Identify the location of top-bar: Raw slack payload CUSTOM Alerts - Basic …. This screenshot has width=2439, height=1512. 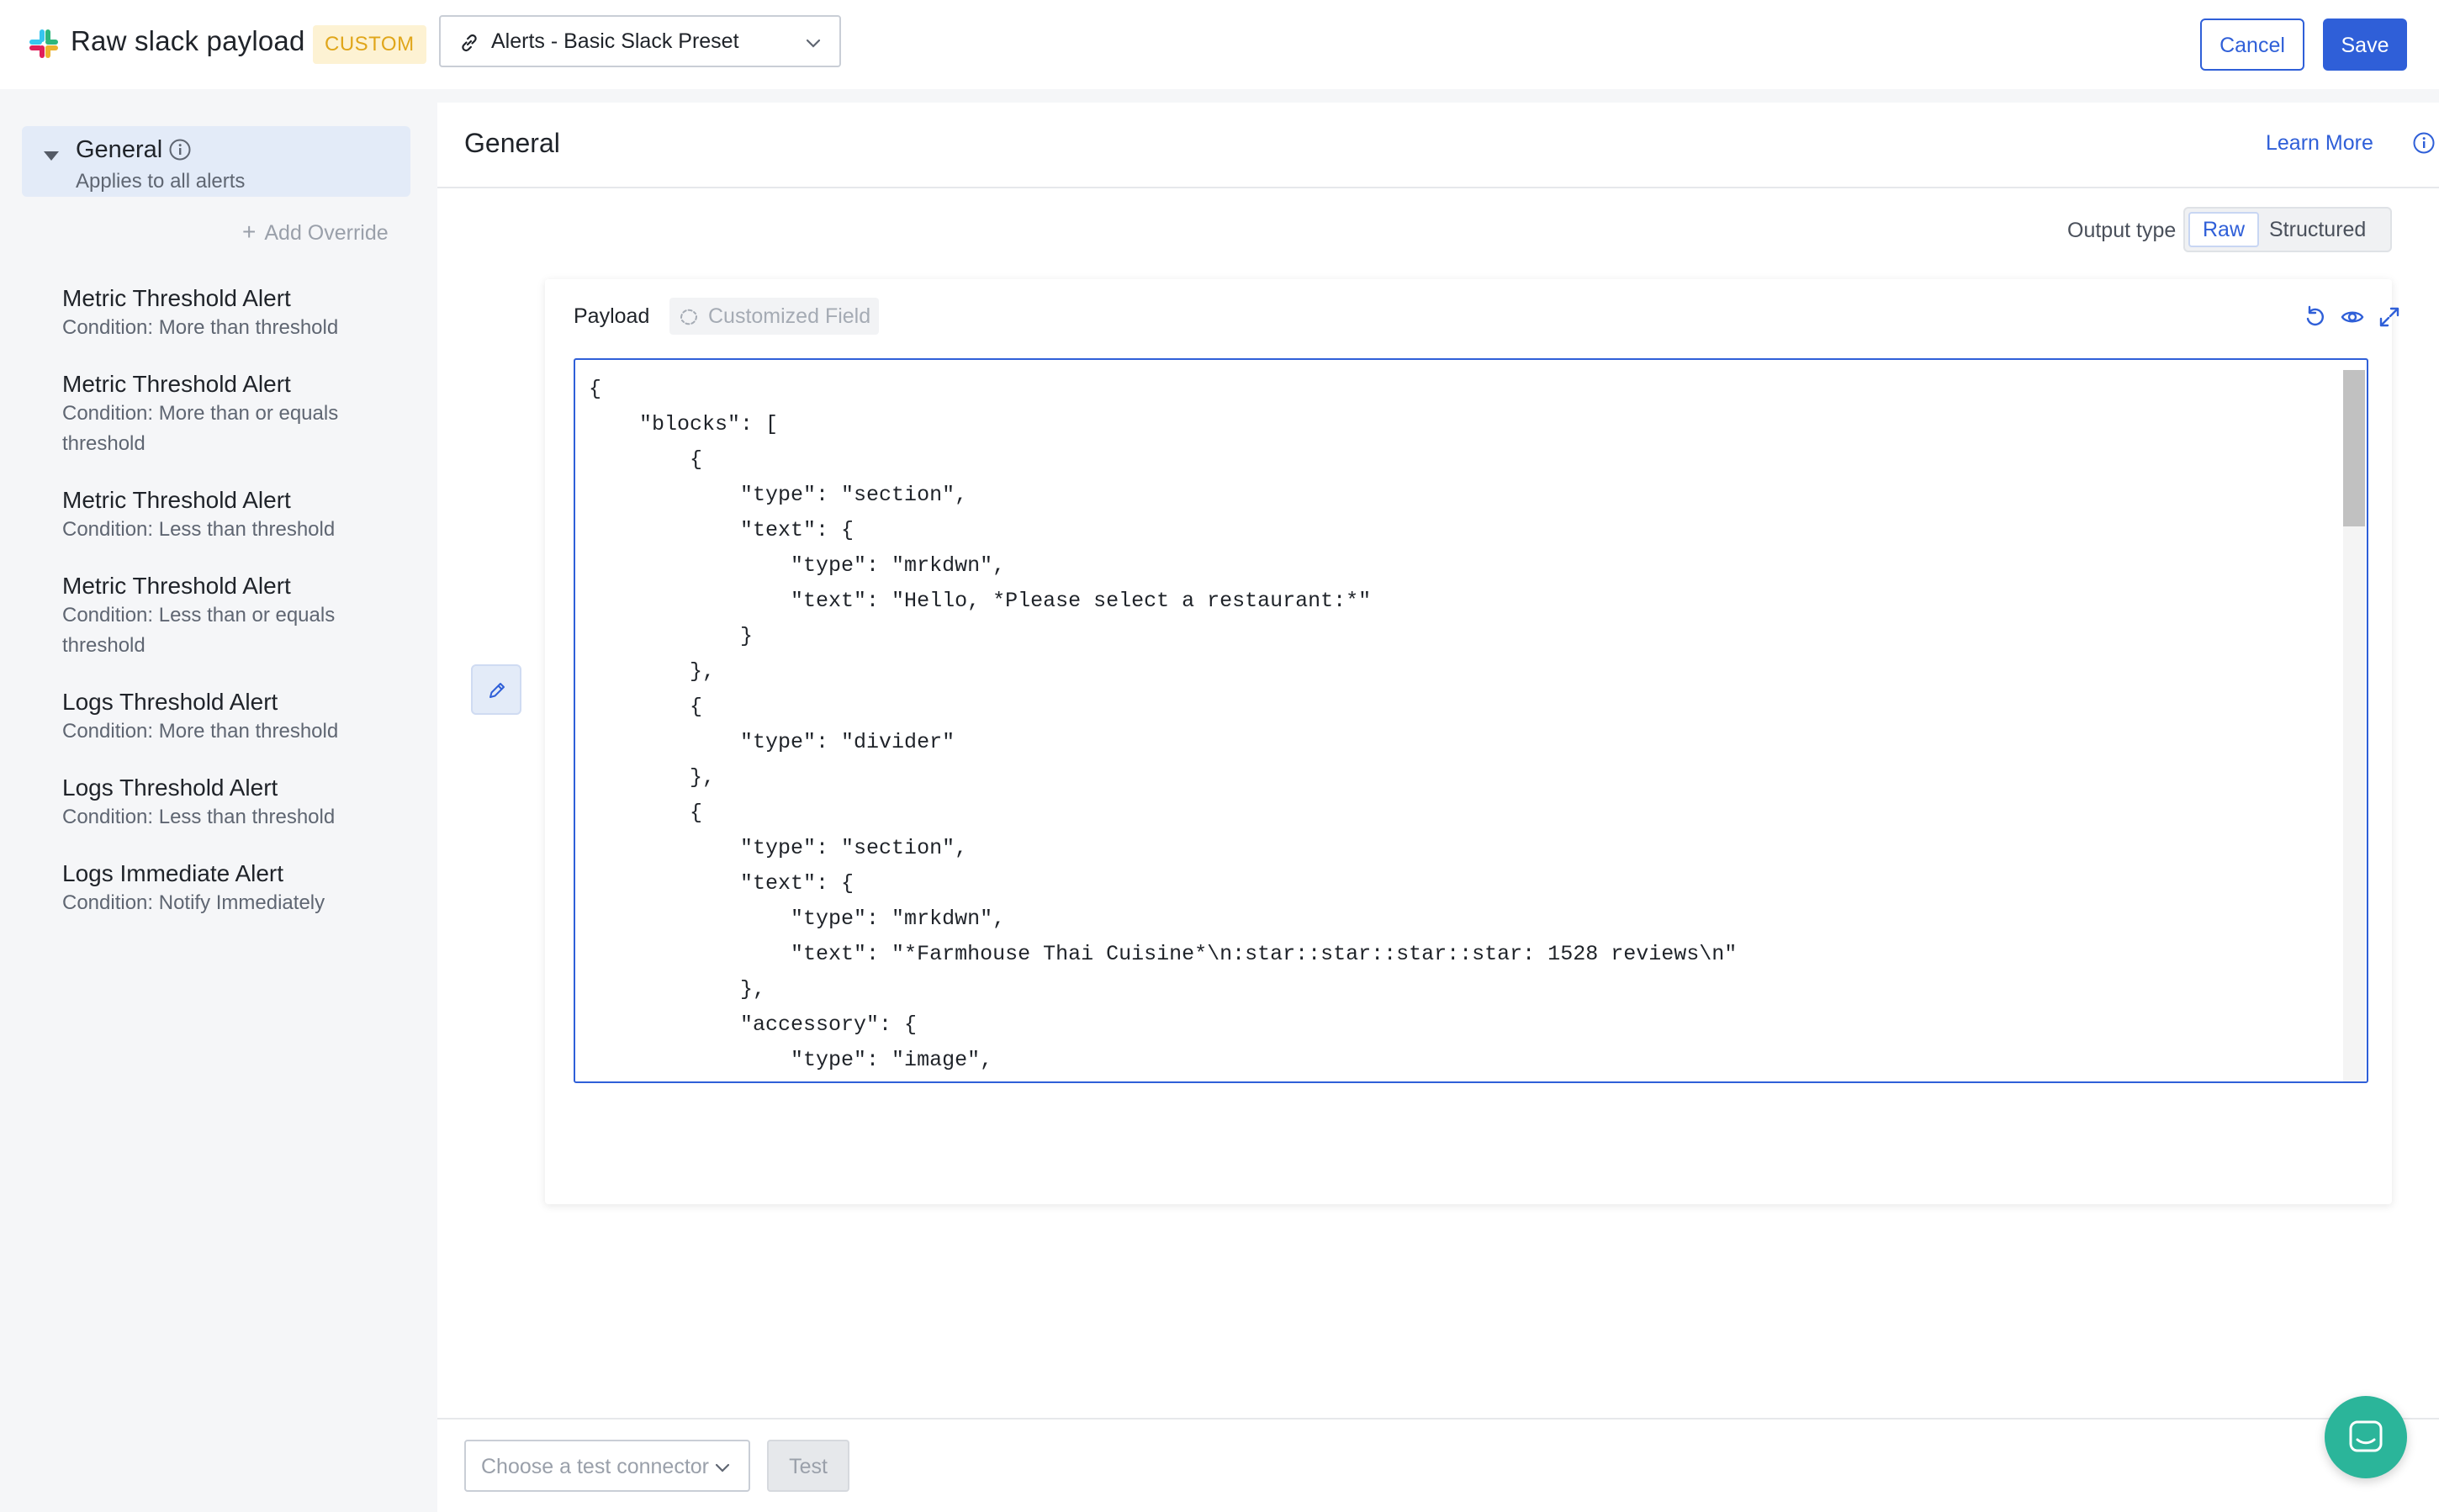
(1220, 44).